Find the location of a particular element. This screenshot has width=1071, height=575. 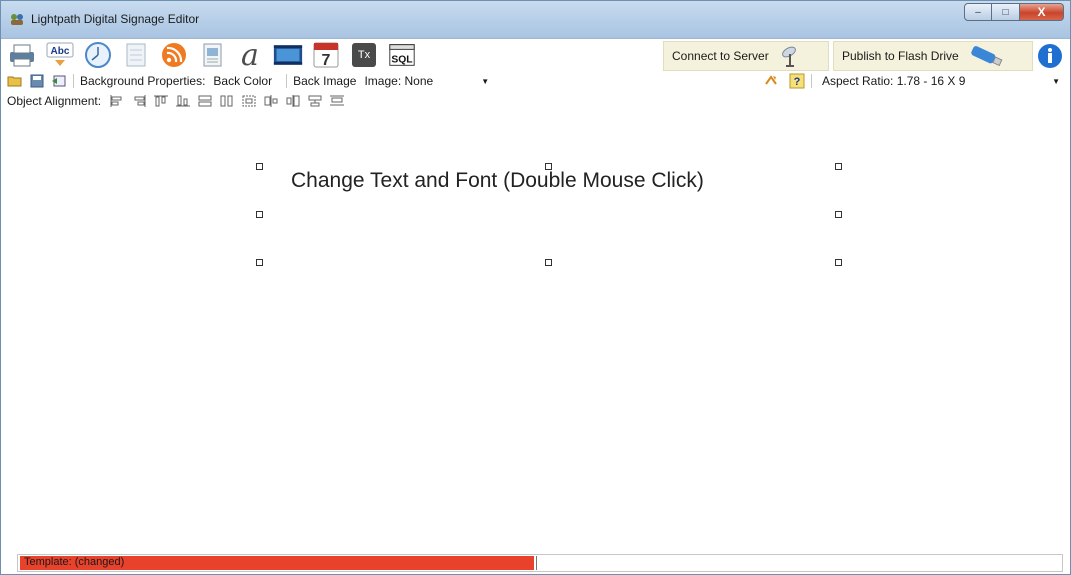

back-color-button: Back Color is located at coordinates (242, 81).